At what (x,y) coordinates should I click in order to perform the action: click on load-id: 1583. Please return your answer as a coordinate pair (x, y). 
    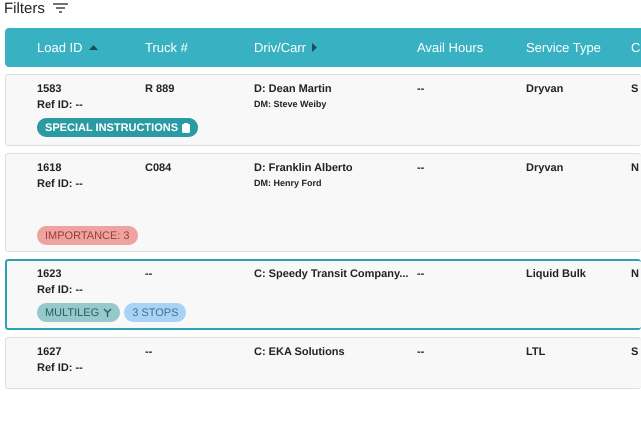
    Looking at the image, I should click on (49, 89).